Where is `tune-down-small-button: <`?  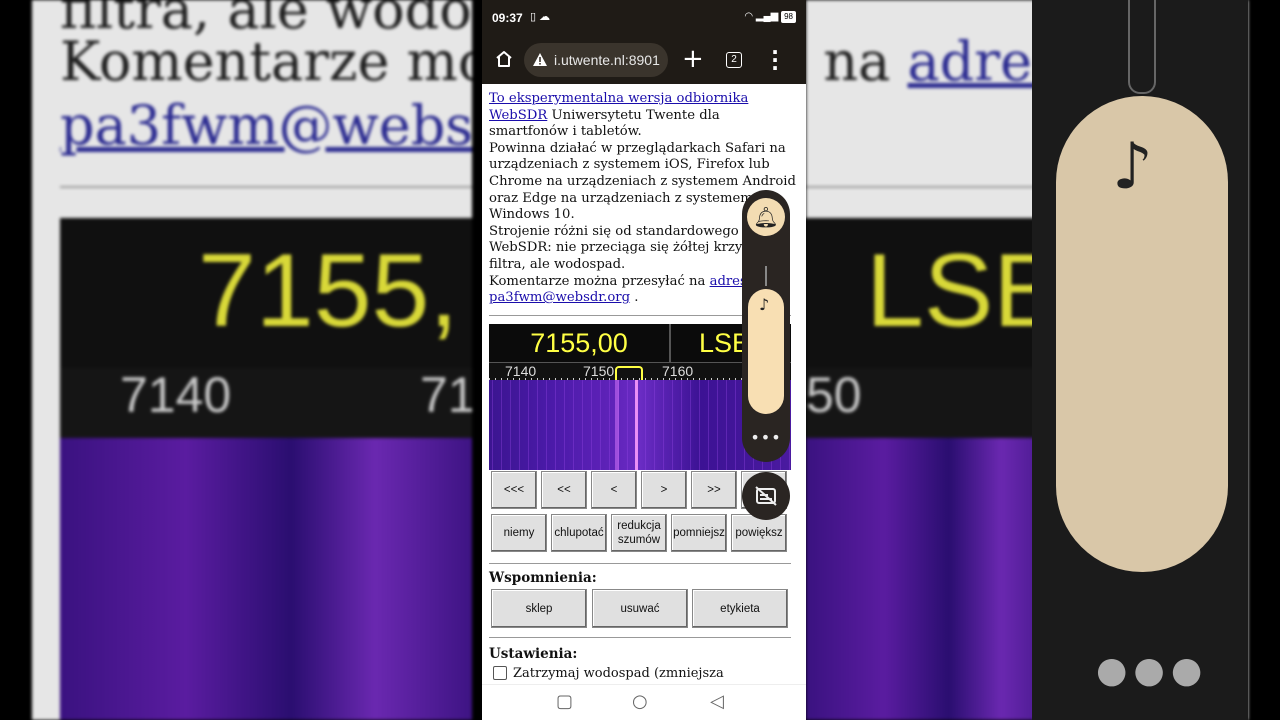 tune-down-small-button: < is located at coordinates (614, 490).